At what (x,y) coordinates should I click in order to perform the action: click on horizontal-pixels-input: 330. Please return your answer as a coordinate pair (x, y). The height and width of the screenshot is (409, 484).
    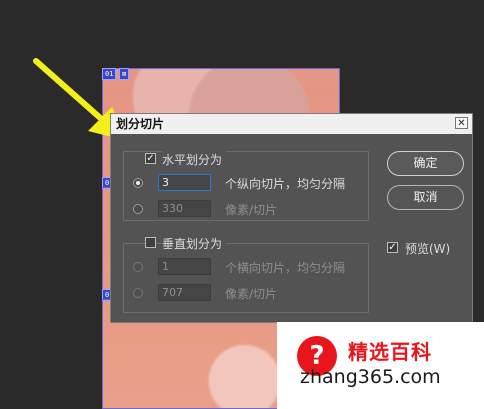
    Looking at the image, I should click on (184, 208).